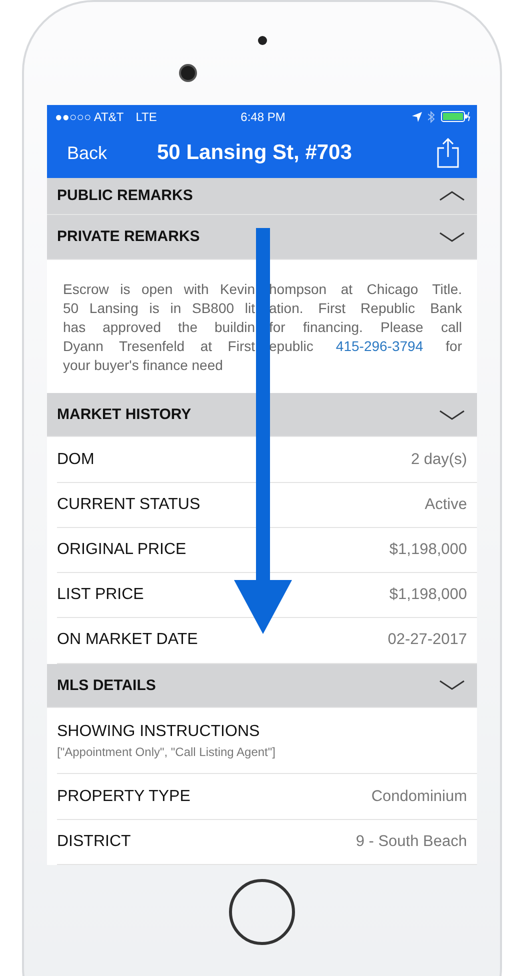 Image resolution: width=506 pixels, height=976 pixels. I want to click on field-label: SHOWING INSTRUCTIONS, so click(159, 731).